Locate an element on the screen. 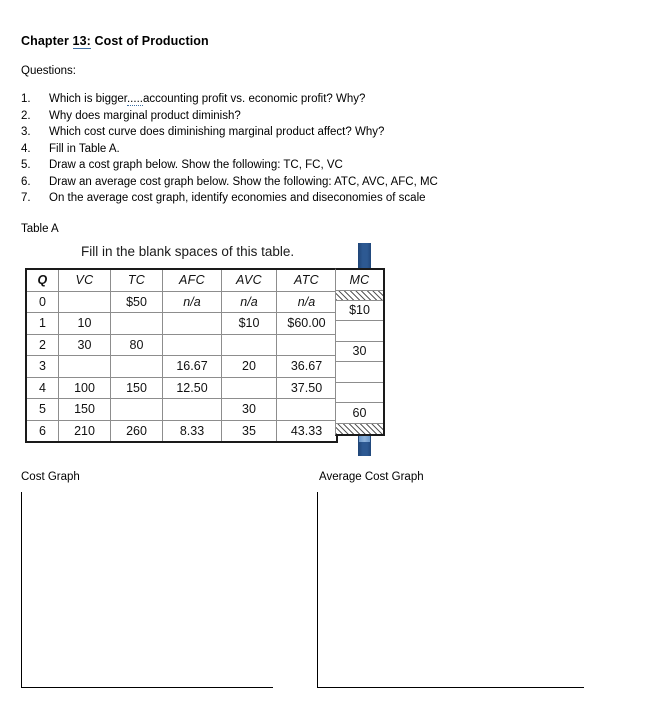 The height and width of the screenshot is (709, 671). table-row: 2 30 80 is located at coordinates (181, 344).